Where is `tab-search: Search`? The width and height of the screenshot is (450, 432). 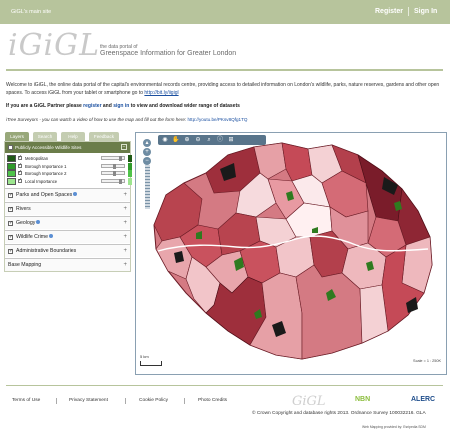 tab-search: Search is located at coordinates (45, 136).